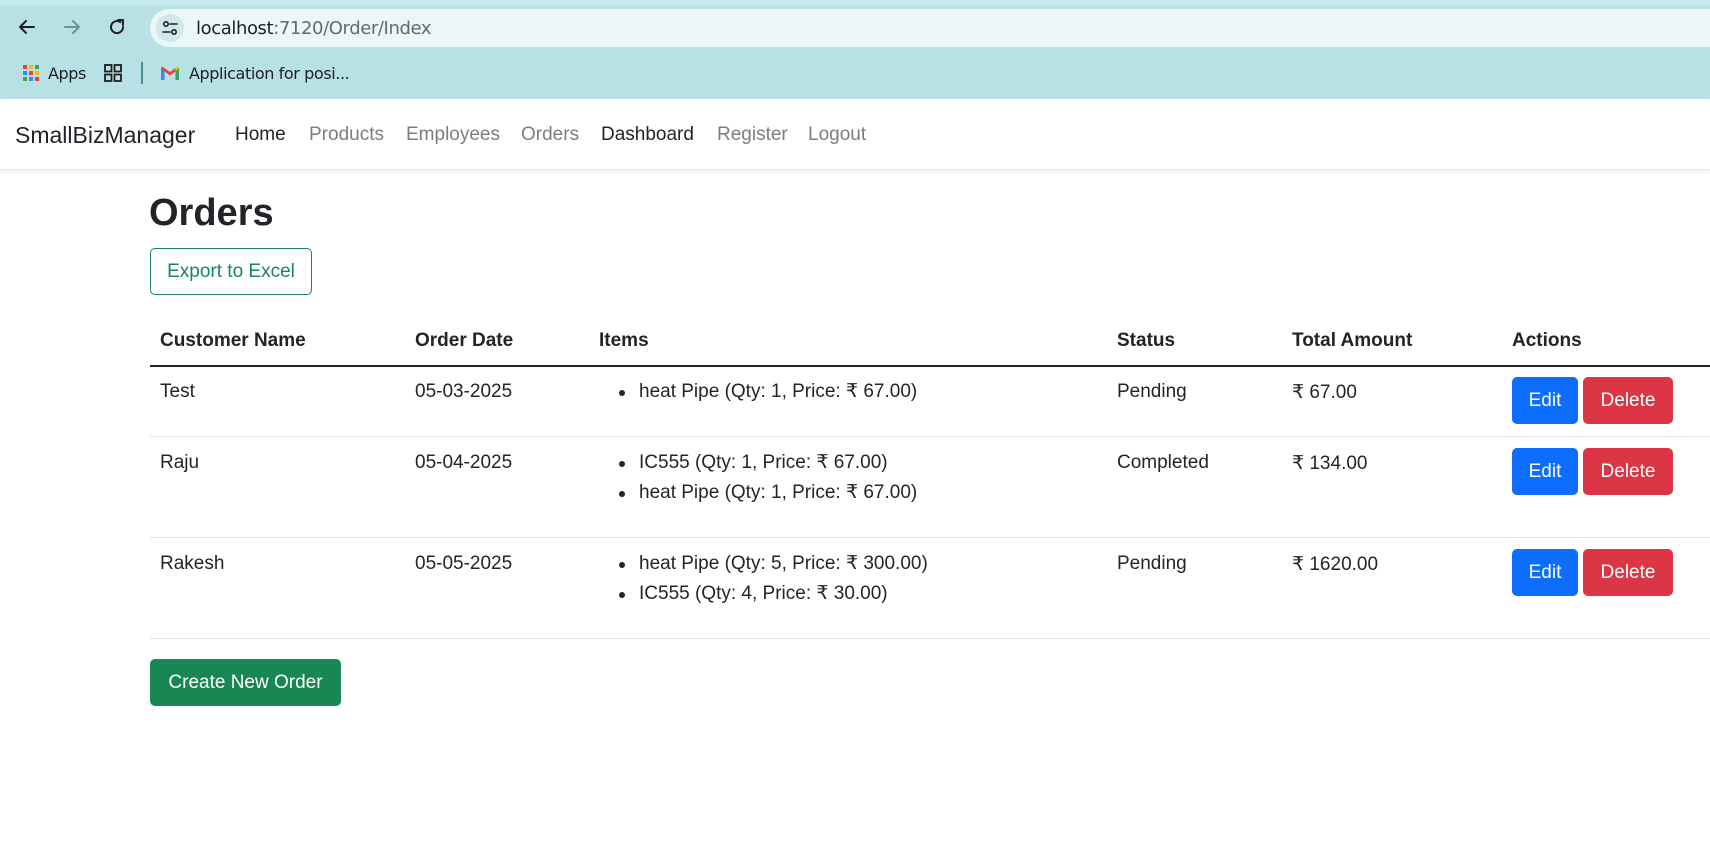 Image resolution: width=1710 pixels, height=867 pixels. What do you see at coordinates (346, 135) in the screenshot?
I see `nav-link-products: Products` at bounding box center [346, 135].